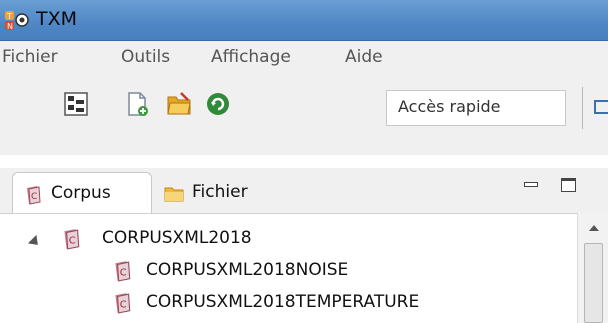  Describe the element at coordinates (582, 108) in the screenshot. I see `toolbar-separator` at that location.